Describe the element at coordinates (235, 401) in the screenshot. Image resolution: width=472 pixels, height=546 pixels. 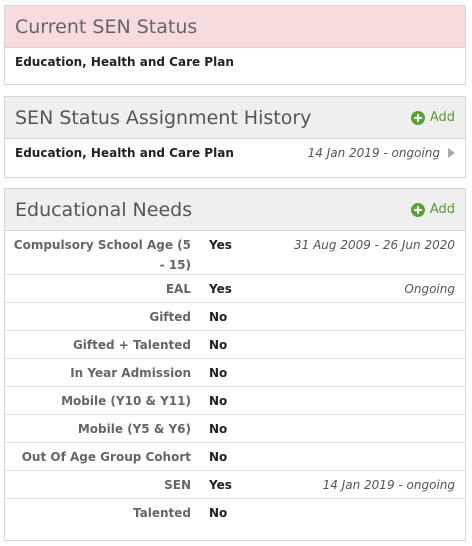
I see `need-row: Mobile (Y10 & Y11) No` at that location.